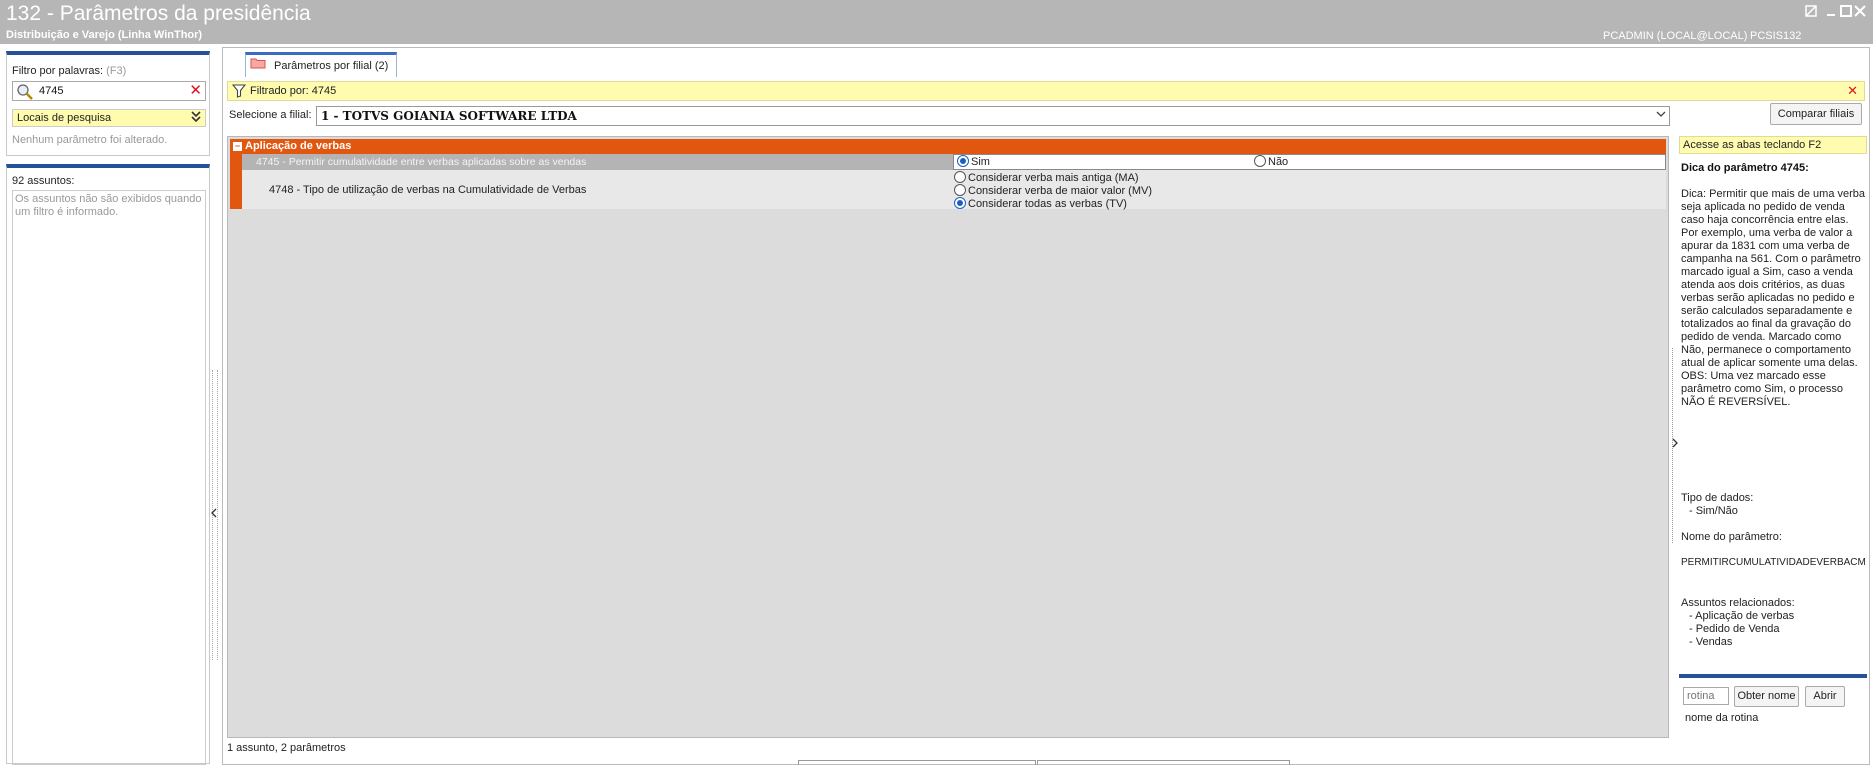 The height and width of the screenshot is (765, 1873). Describe the element at coordinates (1713, 511) in the screenshot. I see `data-type-value: - Sim/Não` at that location.